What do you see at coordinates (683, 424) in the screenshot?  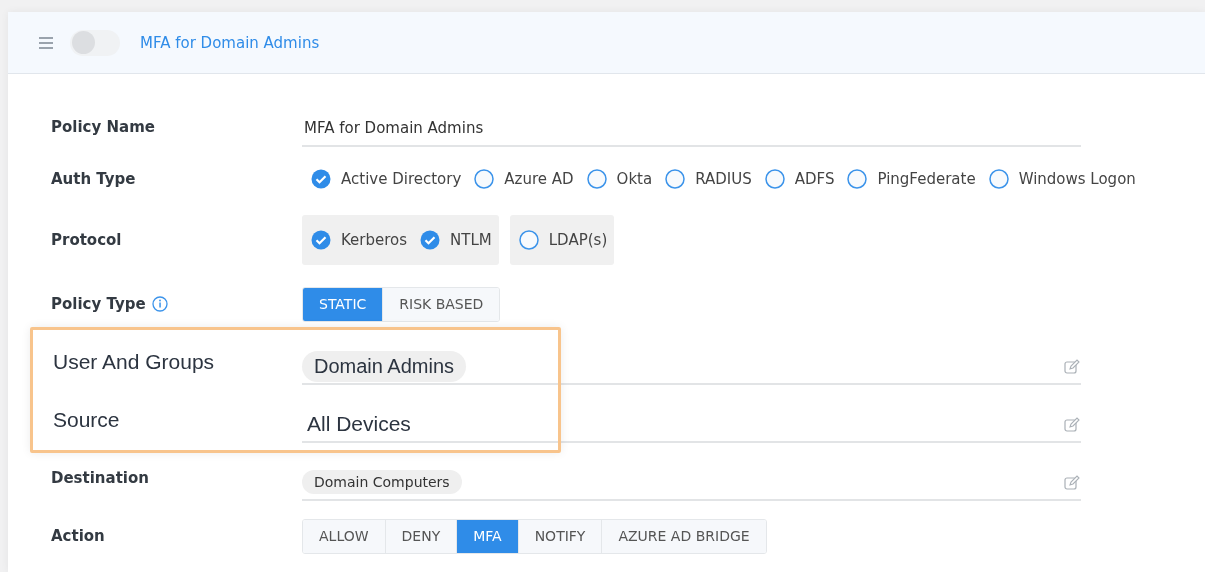 I see `source-field: All Devices` at bounding box center [683, 424].